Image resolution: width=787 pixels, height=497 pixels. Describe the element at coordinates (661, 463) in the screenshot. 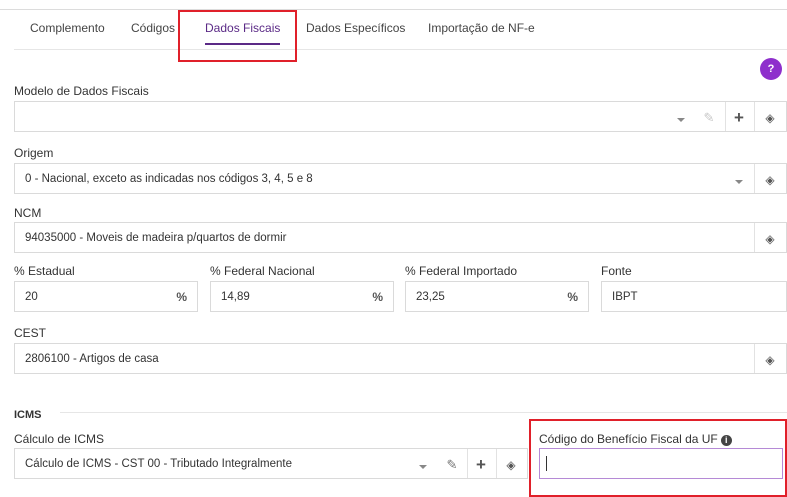

I see `beneficio-fiscal-input` at that location.